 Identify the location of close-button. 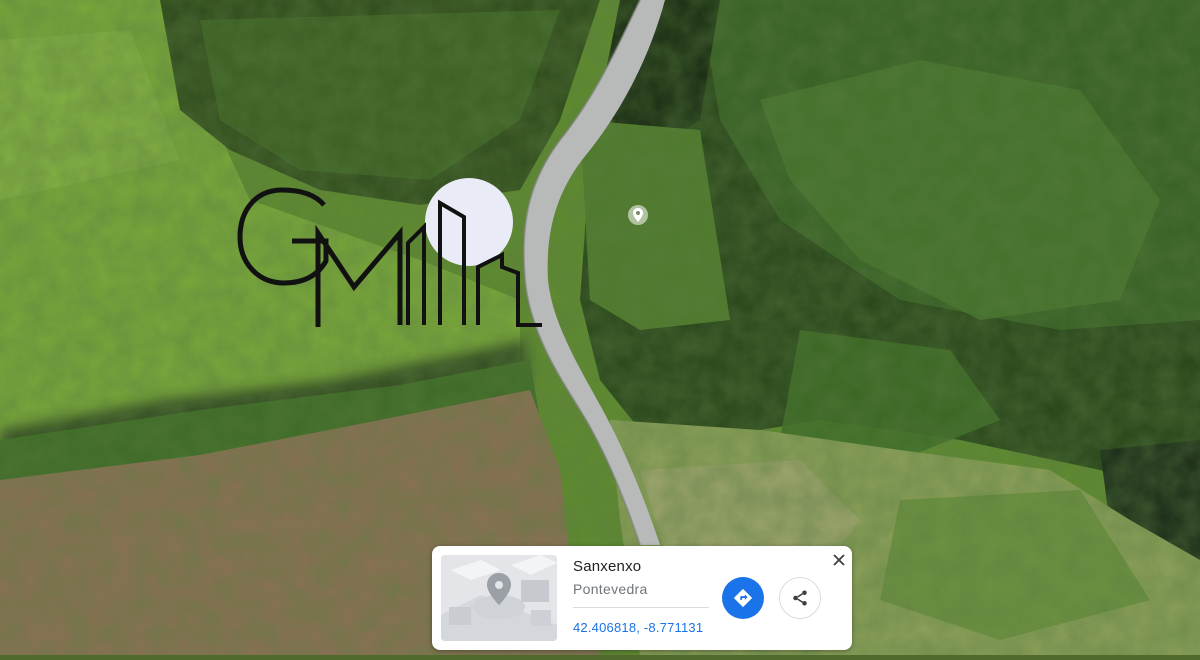
(839, 560).